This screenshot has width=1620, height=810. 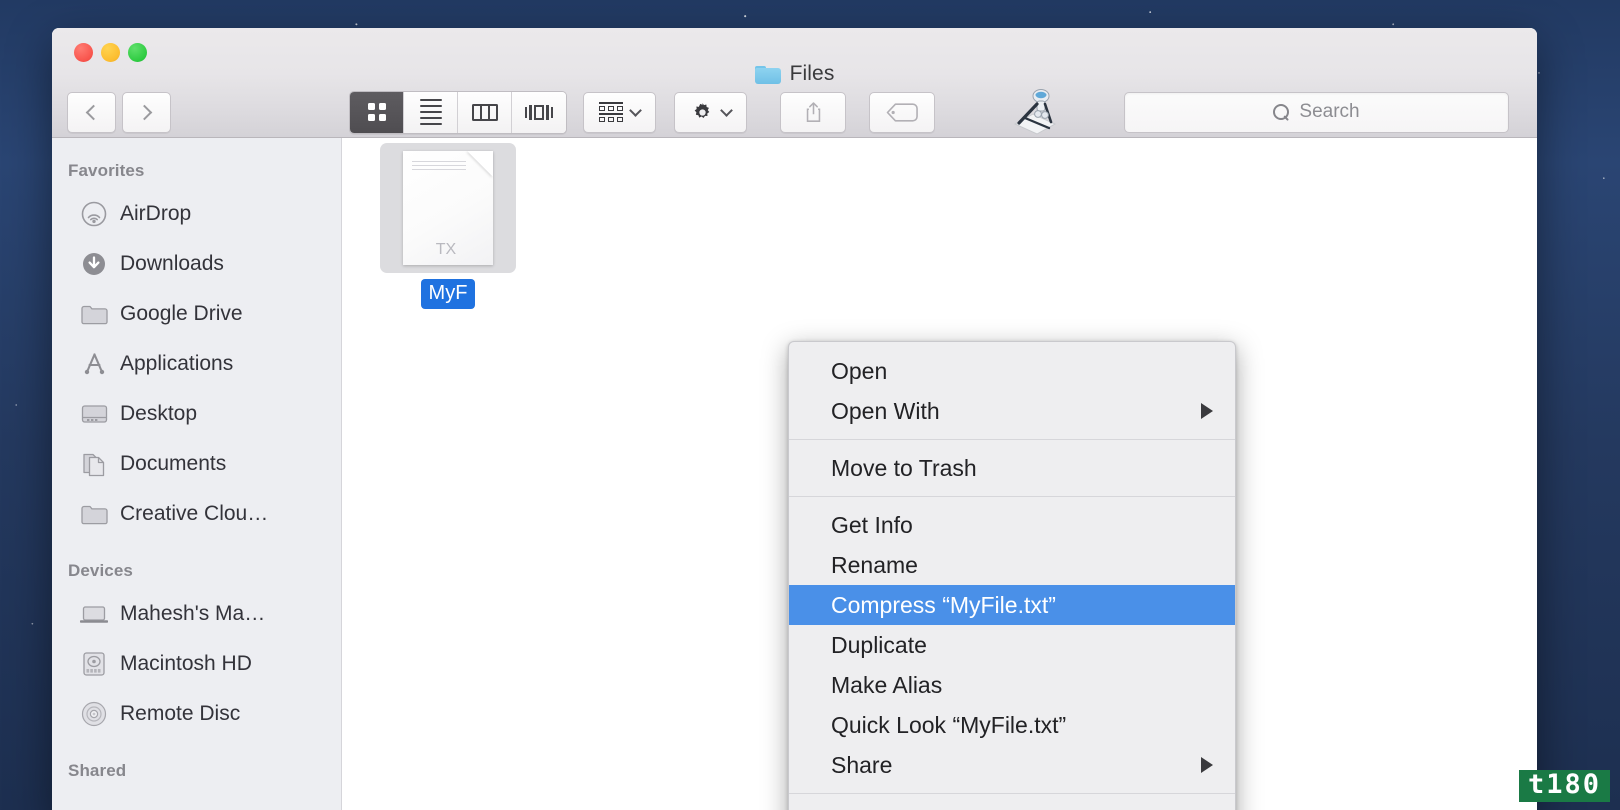 I want to click on arrange-icon, so click(x=611, y=112).